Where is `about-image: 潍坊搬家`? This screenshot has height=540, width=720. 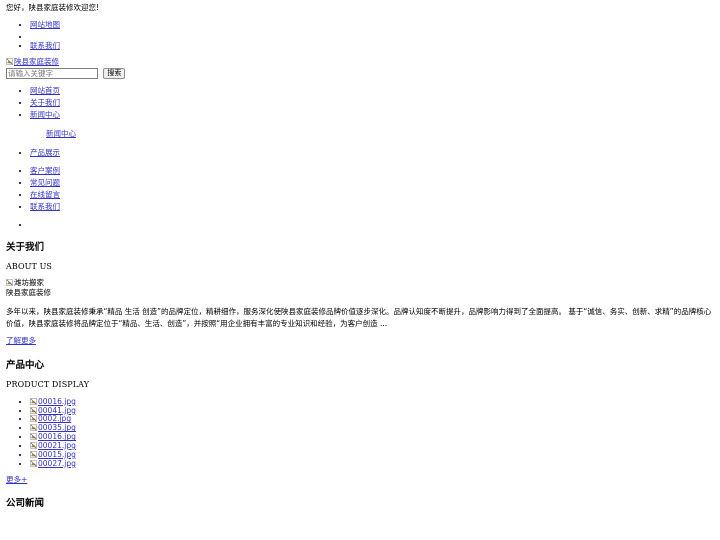
about-image: 潍坊搬家 is located at coordinates (360, 283).